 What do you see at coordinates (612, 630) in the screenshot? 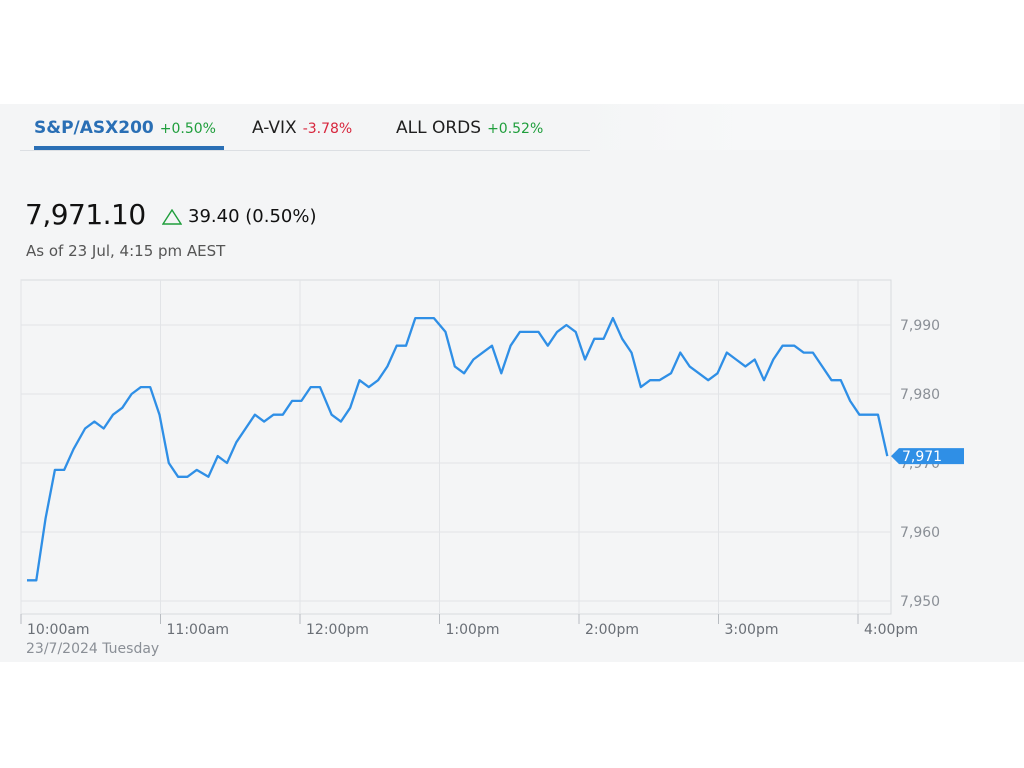
I see `x-tick-label: 2:00pm` at bounding box center [612, 630].